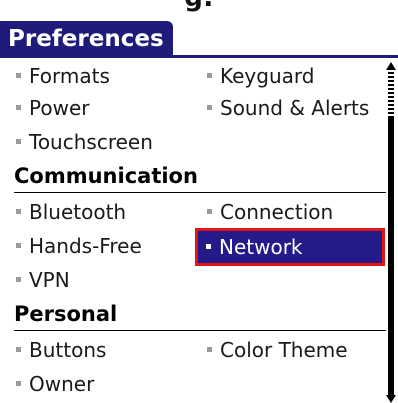  I want to click on pref-item-label: Sound & Alerts, so click(295, 108).